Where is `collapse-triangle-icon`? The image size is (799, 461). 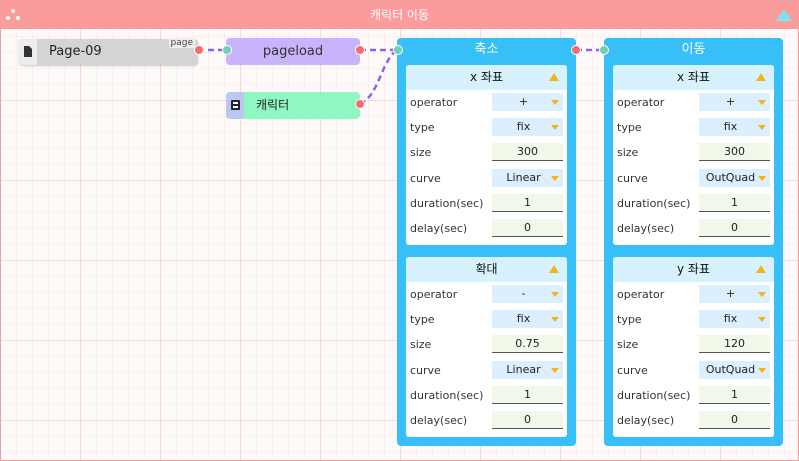
collapse-triangle-icon is located at coordinates (784, 15).